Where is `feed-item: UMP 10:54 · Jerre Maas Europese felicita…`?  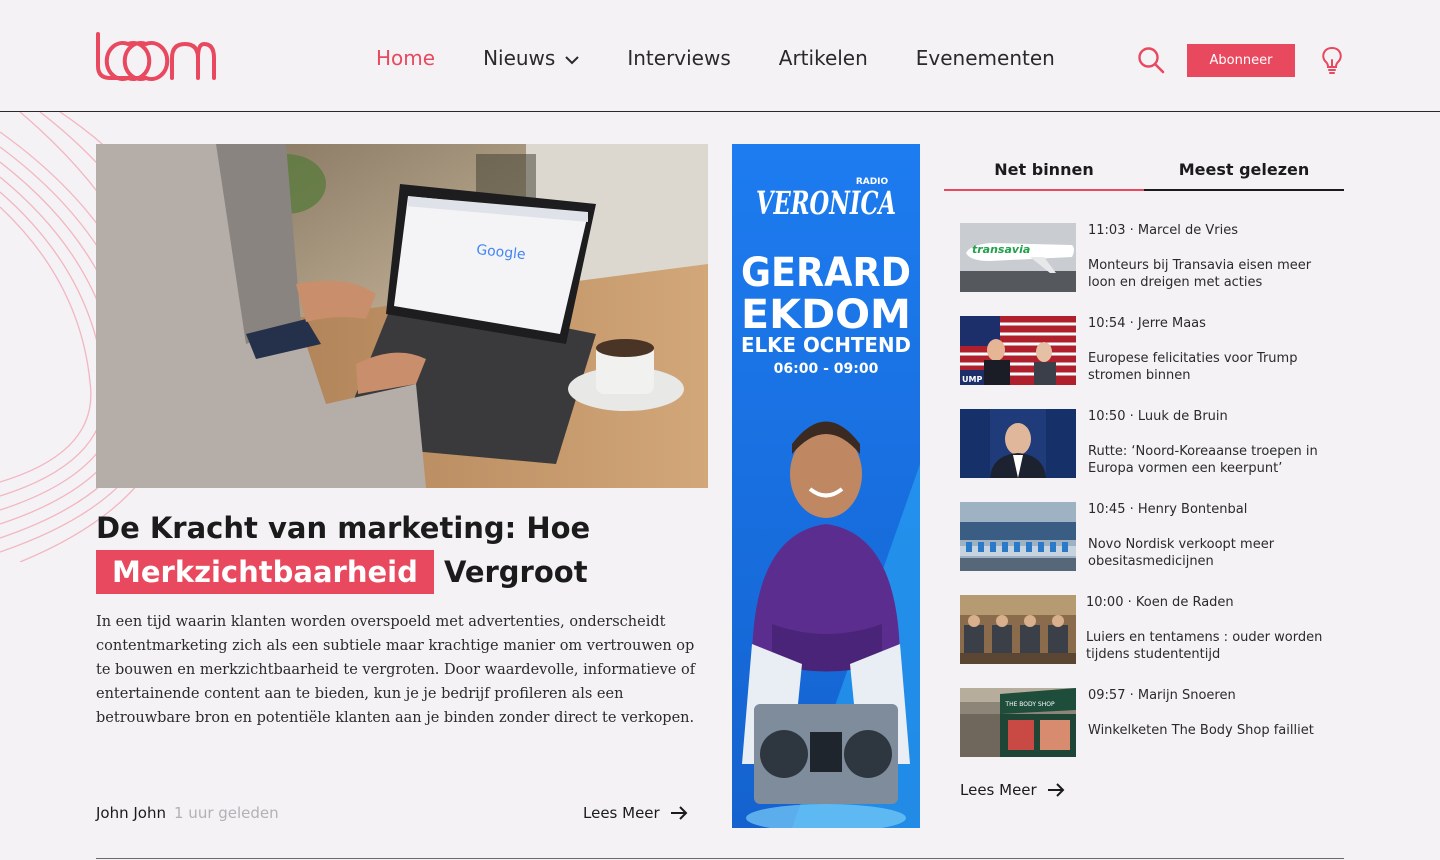
feed-item: UMP 10:54 · Jerre Maas Europese felicita… is located at coordinates (1152, 362).